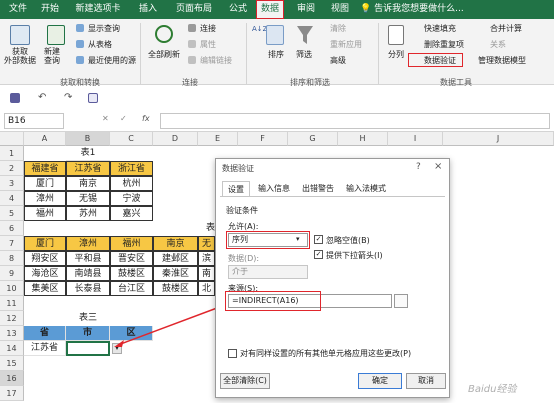 The height and width of the screenshot is (403, 554). What do you see at coordinates (318, 239) in the screenshot?
I see `ignore-blank-checkbox: ✓` at bounding box center [318, 239].